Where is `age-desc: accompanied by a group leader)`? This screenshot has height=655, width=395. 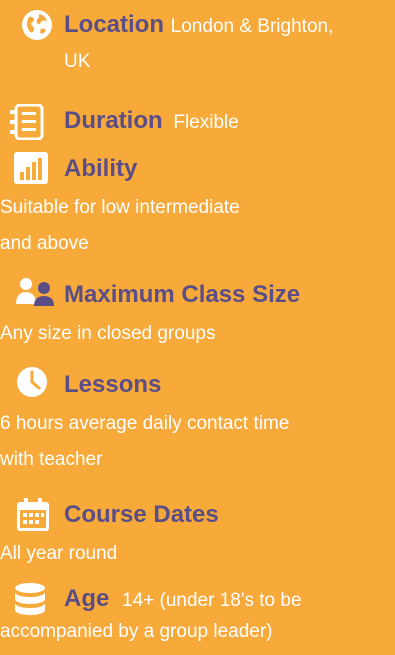 age-desc: accompanied by a group leader) is located at coordinates (136, 631).